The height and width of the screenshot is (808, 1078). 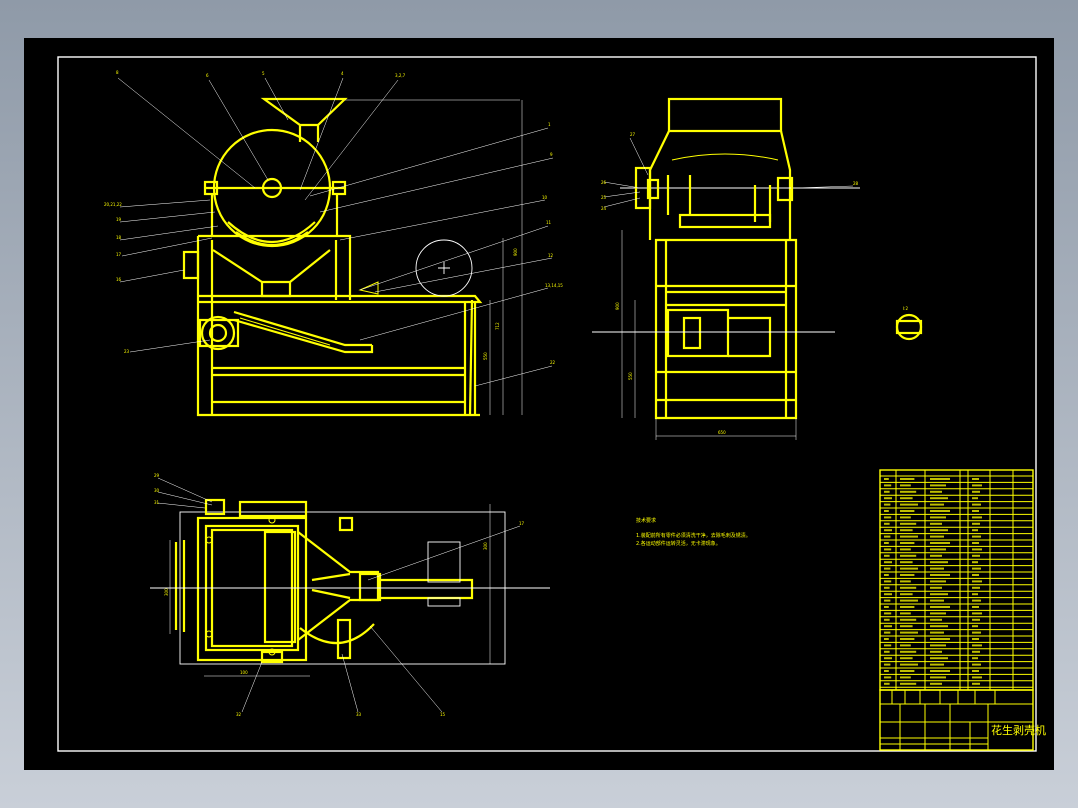 I want to click on svg-text: 25, so click(x=604, y=197).